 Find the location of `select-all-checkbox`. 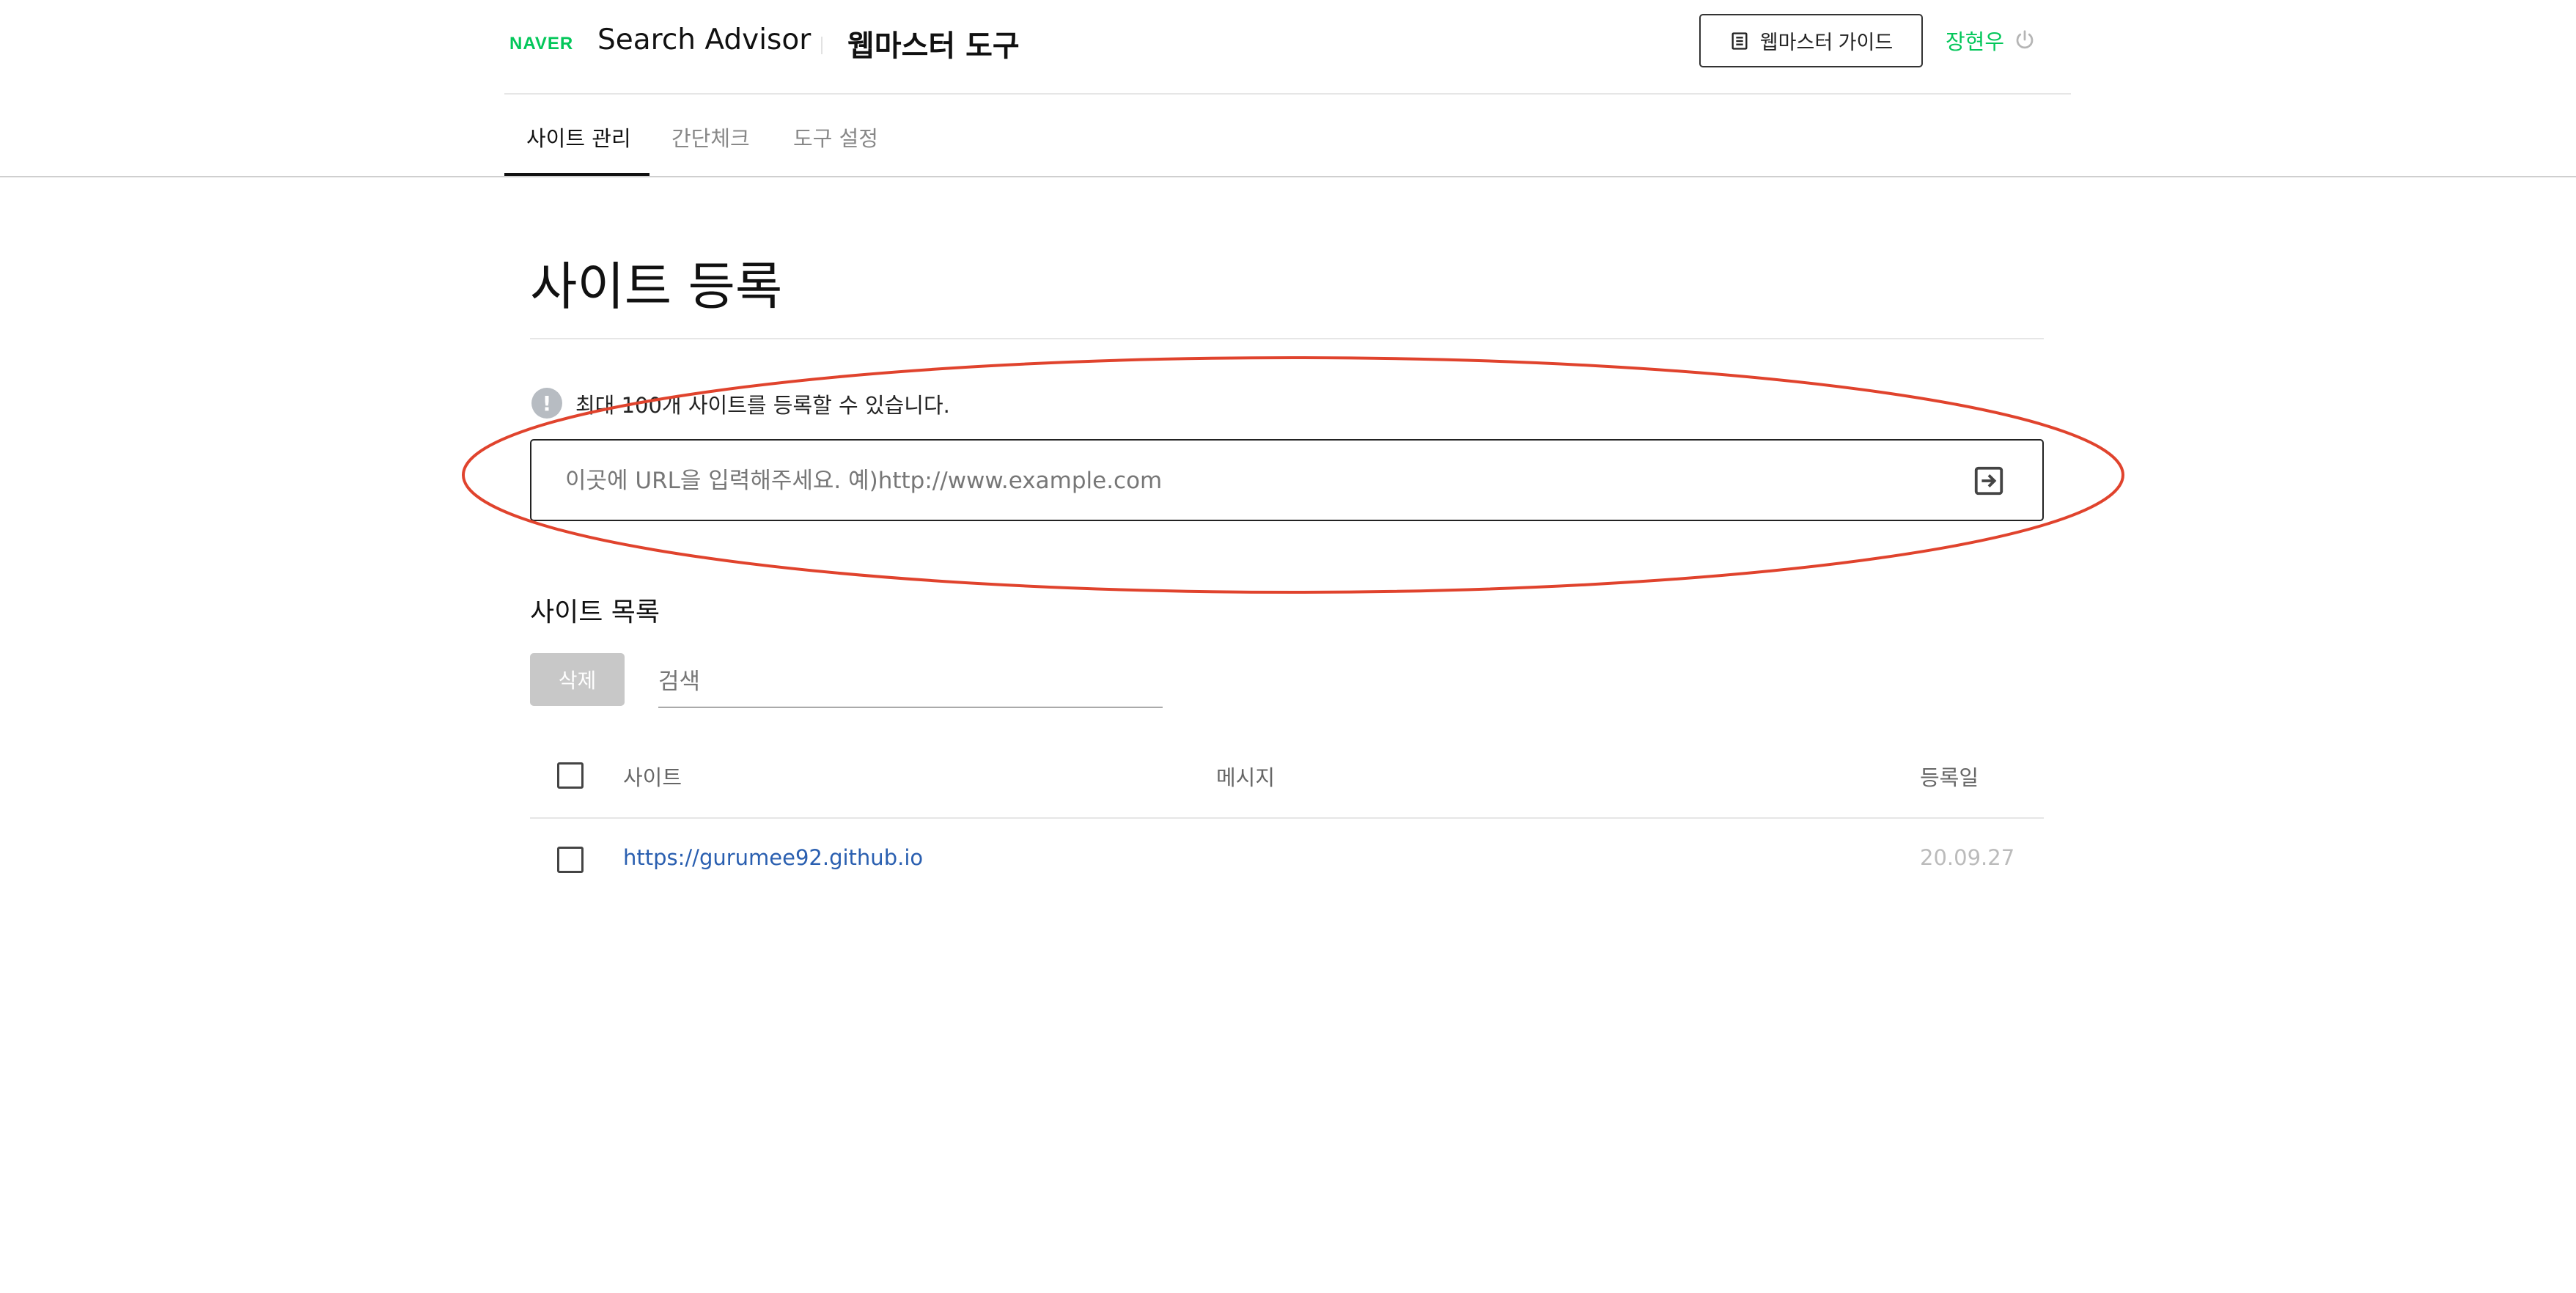

select-all-checkbox is located at coordinates (570, 775).